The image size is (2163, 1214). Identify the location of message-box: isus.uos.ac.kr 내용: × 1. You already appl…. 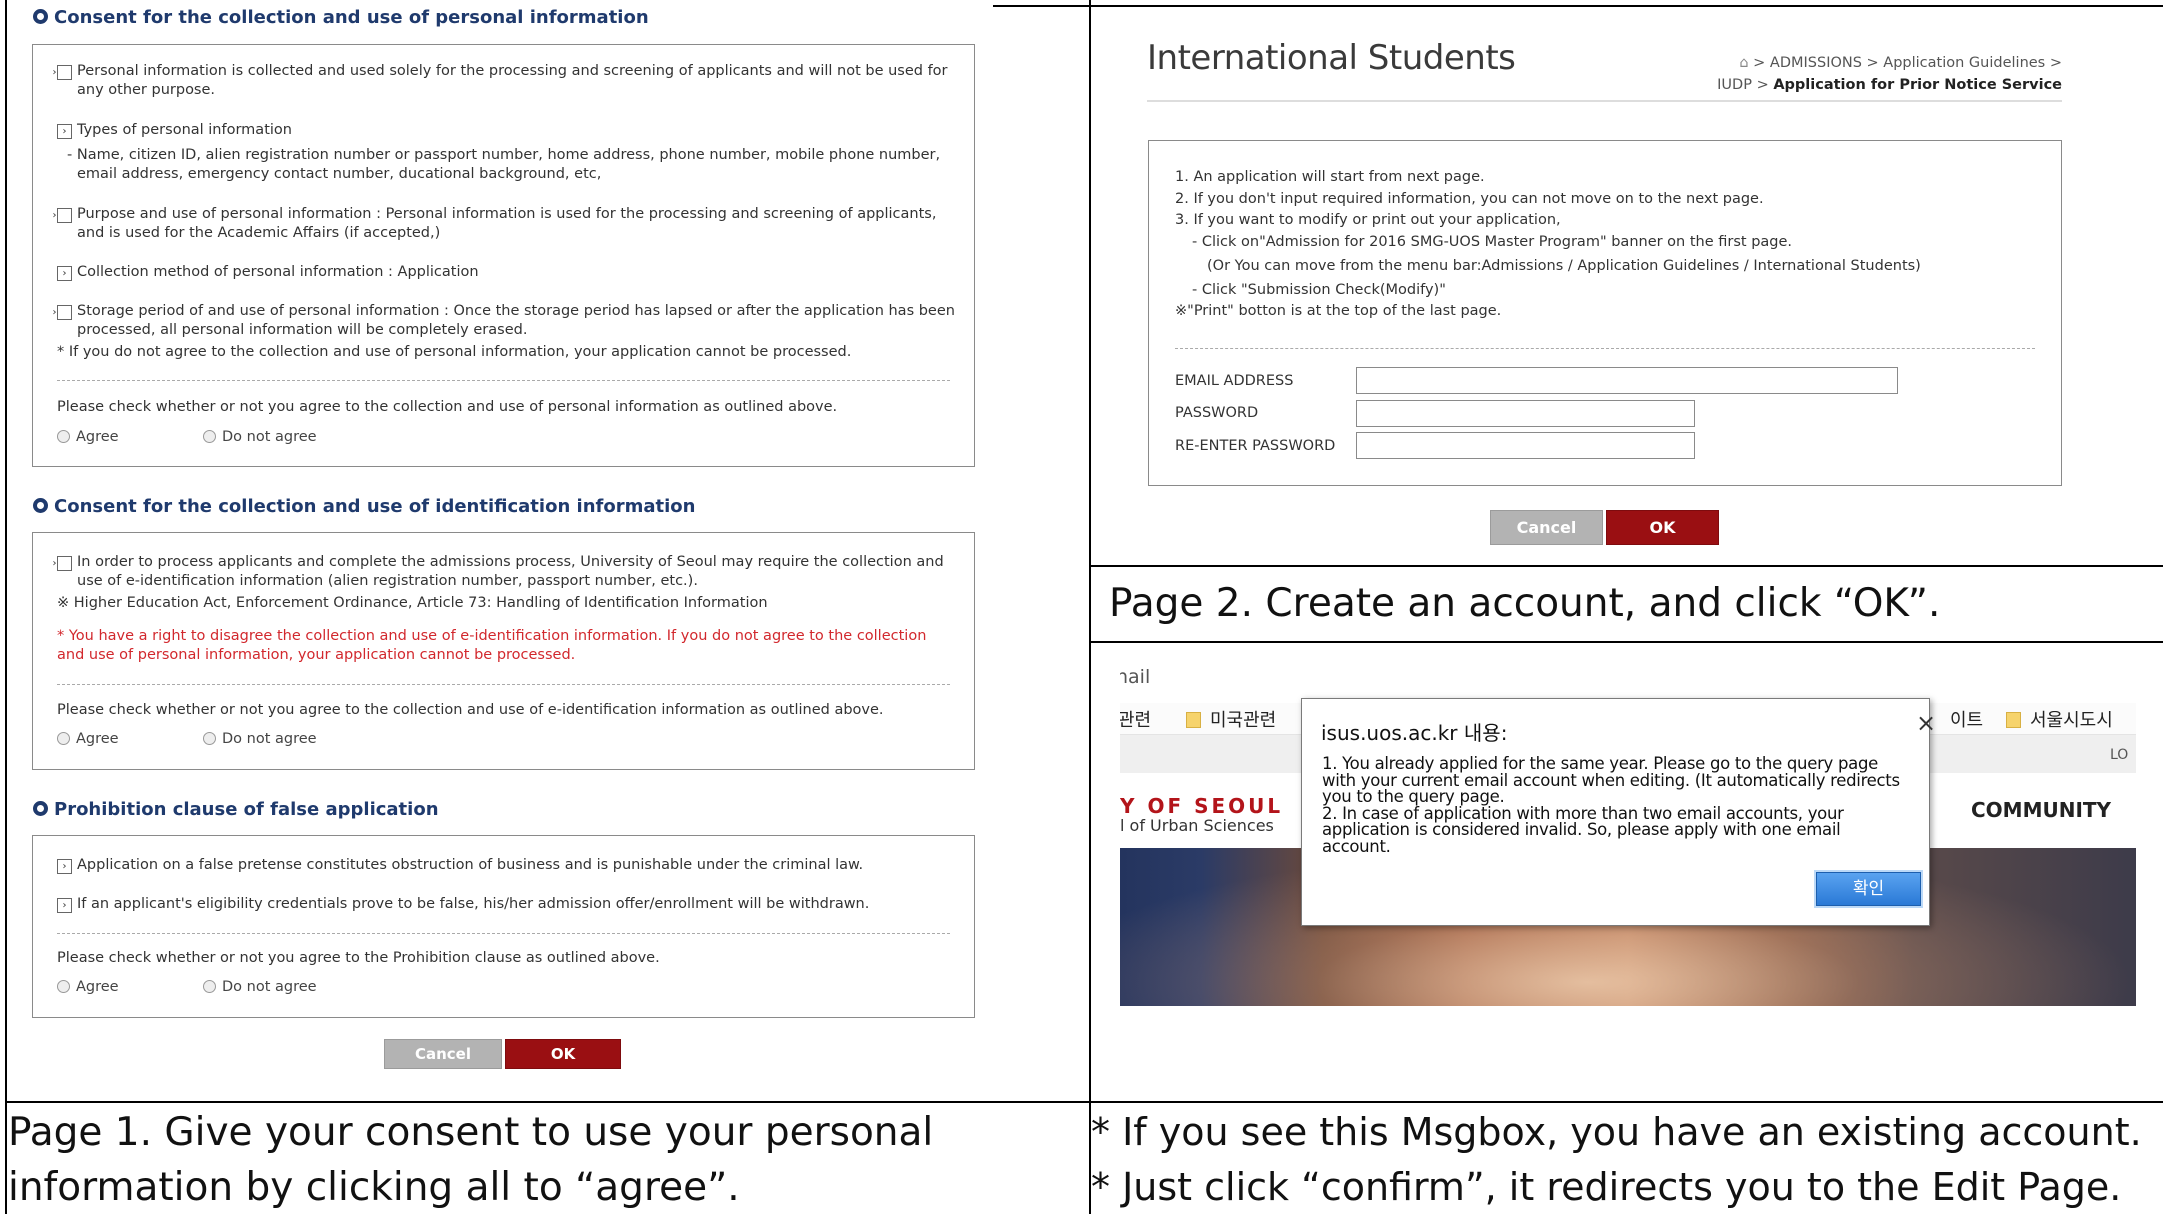
(1618, 812).